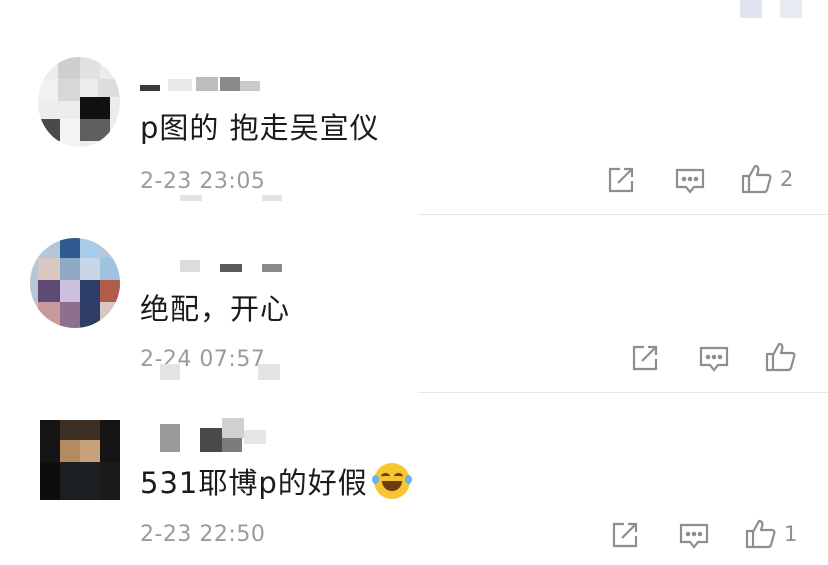 The height and width of the screenshot is (565, 828). I want to click on comment-time: 2-23 23:05, so click(203, 181).